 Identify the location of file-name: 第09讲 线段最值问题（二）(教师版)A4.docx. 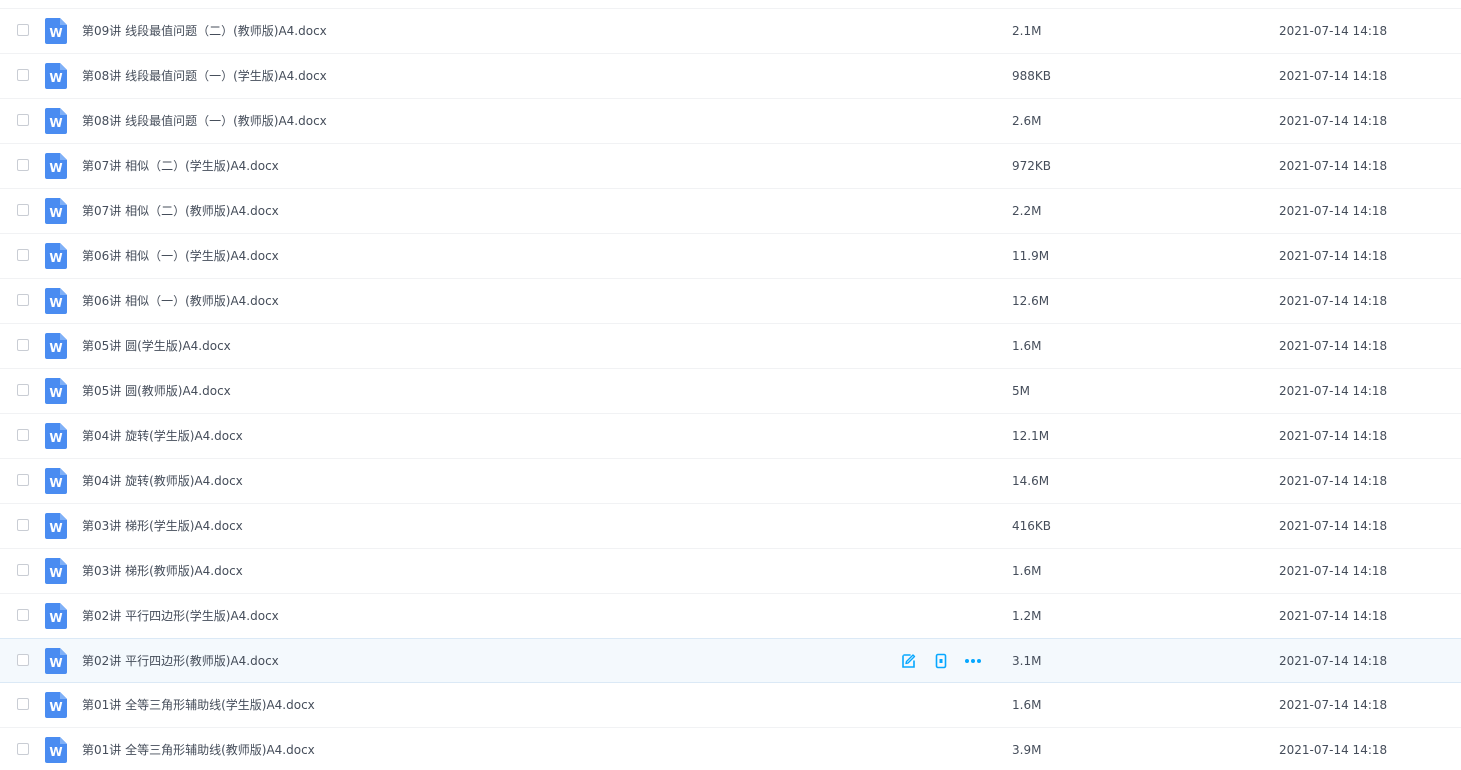
(204, 31).